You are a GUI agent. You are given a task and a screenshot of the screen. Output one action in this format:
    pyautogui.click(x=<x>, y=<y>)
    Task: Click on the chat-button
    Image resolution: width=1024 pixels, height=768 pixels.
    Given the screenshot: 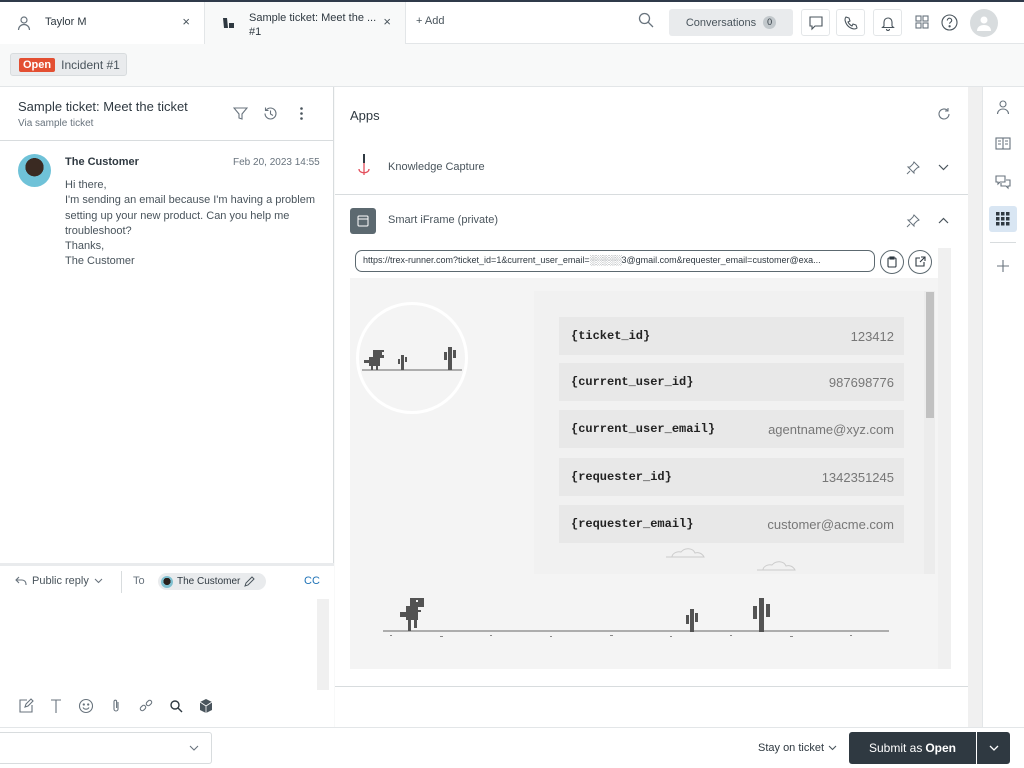 What is the action you would take?
    pyautogui.click(x=815, y=22)
    